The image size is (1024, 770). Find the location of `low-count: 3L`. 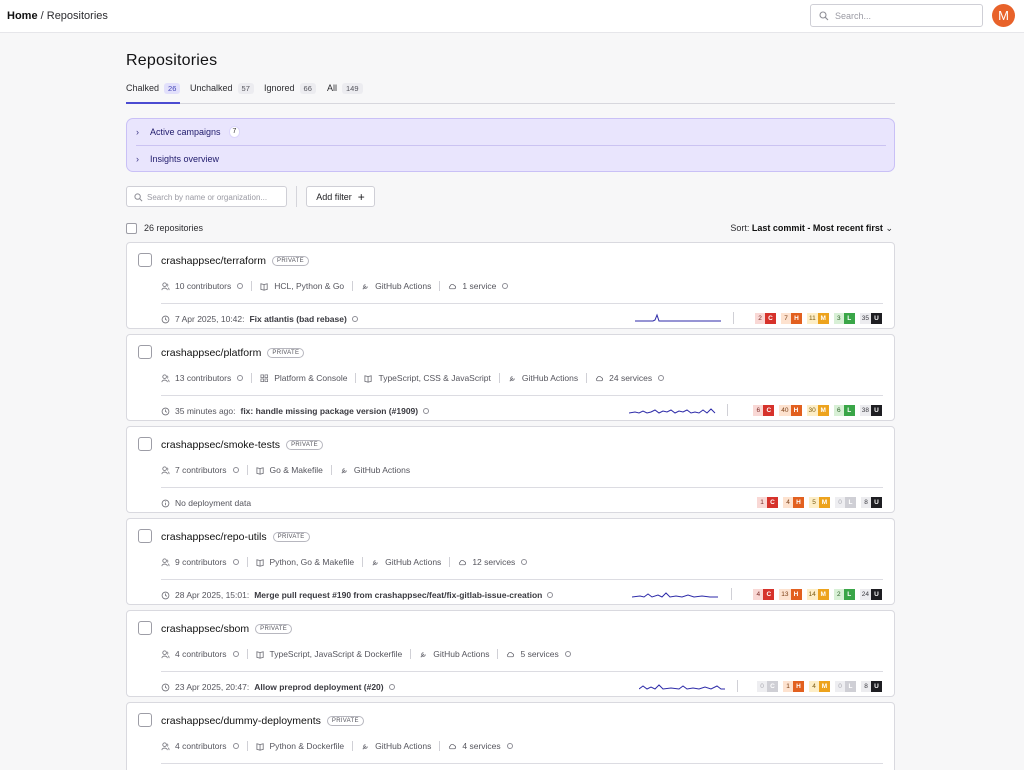

low-count: 3L is located at coordinates (844, 318).